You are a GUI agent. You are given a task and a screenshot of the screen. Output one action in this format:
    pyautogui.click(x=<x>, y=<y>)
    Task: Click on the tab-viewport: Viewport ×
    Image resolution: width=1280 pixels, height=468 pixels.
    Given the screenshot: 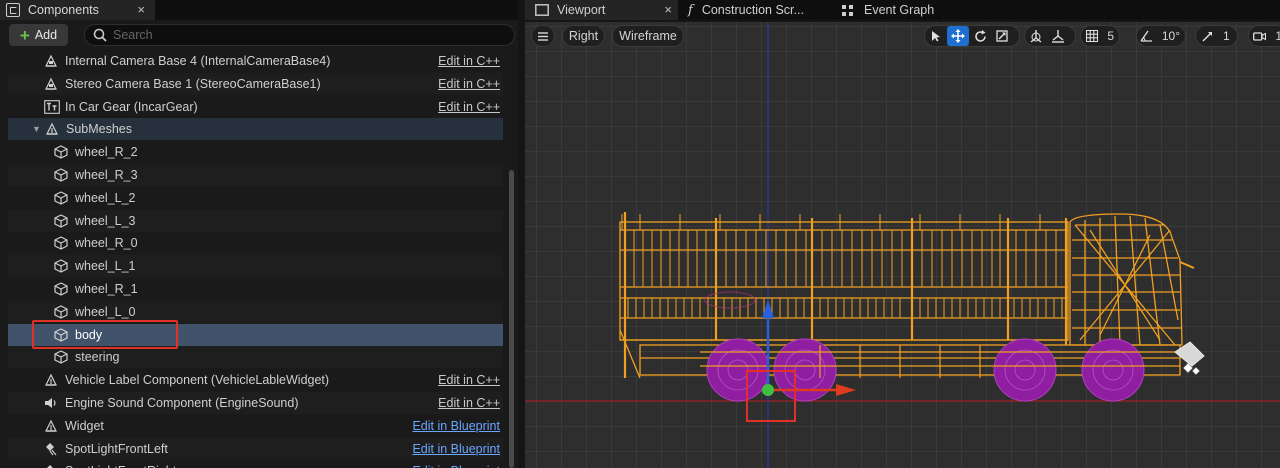 What is the action you would take?
    pyautogui.click(x=601, y=10)
    